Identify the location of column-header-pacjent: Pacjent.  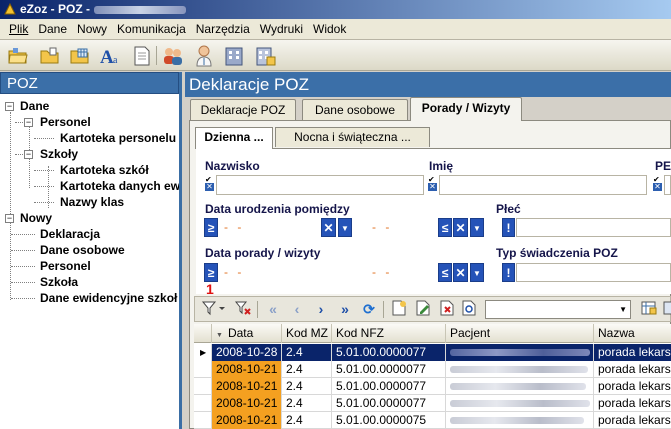
(520, 333).